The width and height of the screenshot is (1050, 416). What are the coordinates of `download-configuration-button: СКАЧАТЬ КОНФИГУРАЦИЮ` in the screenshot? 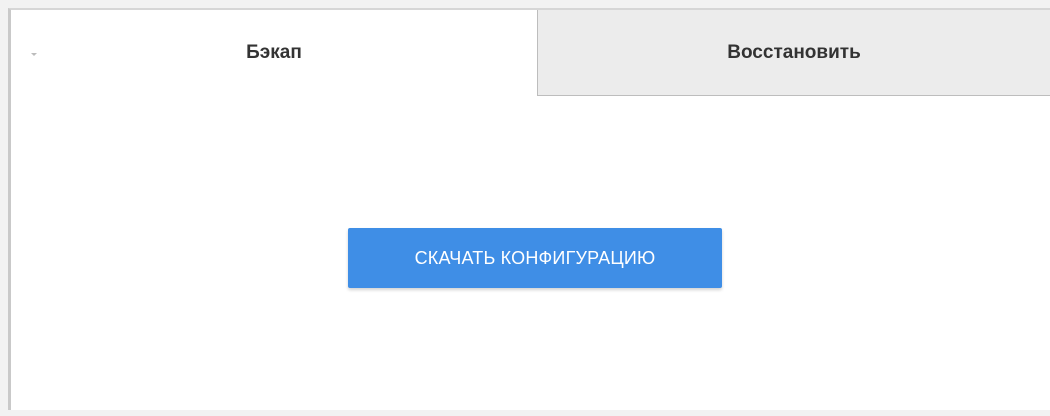 It's located at (535, 258).